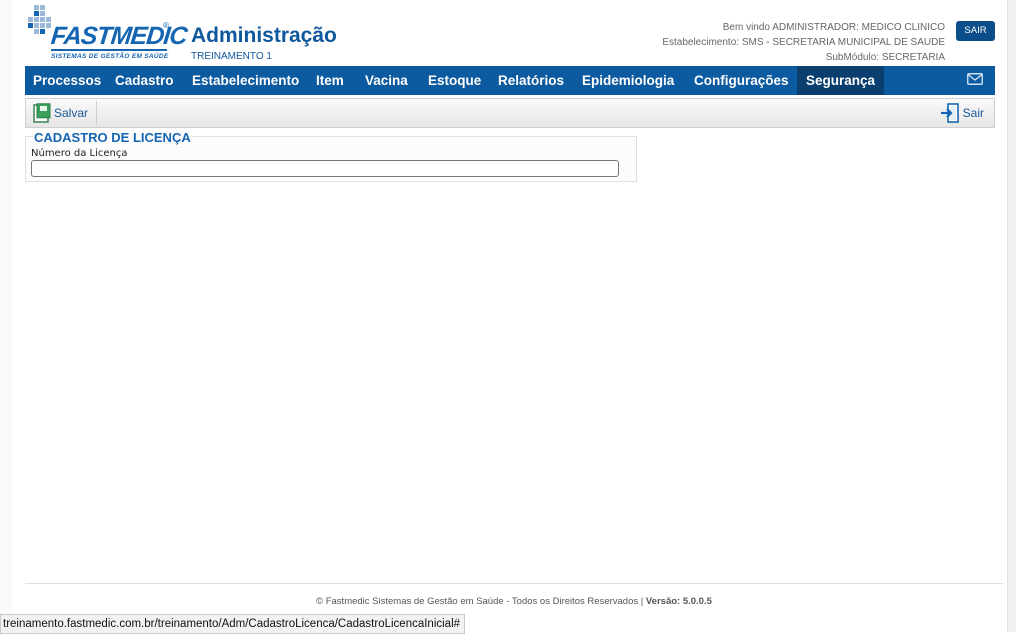  I want to click on menu-item-estabelecimento: Estabelecimento, so click(245, 80).